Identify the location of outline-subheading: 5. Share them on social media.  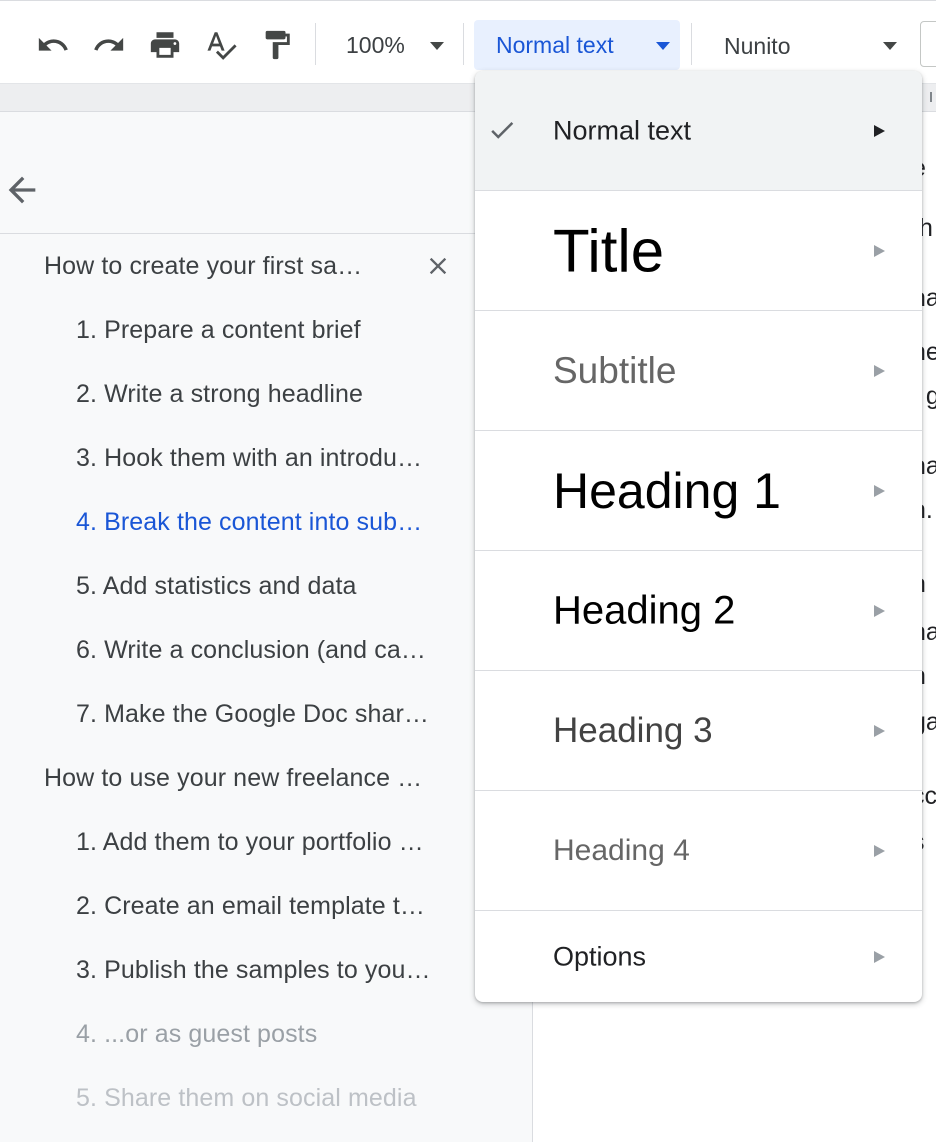
(246, 1098).